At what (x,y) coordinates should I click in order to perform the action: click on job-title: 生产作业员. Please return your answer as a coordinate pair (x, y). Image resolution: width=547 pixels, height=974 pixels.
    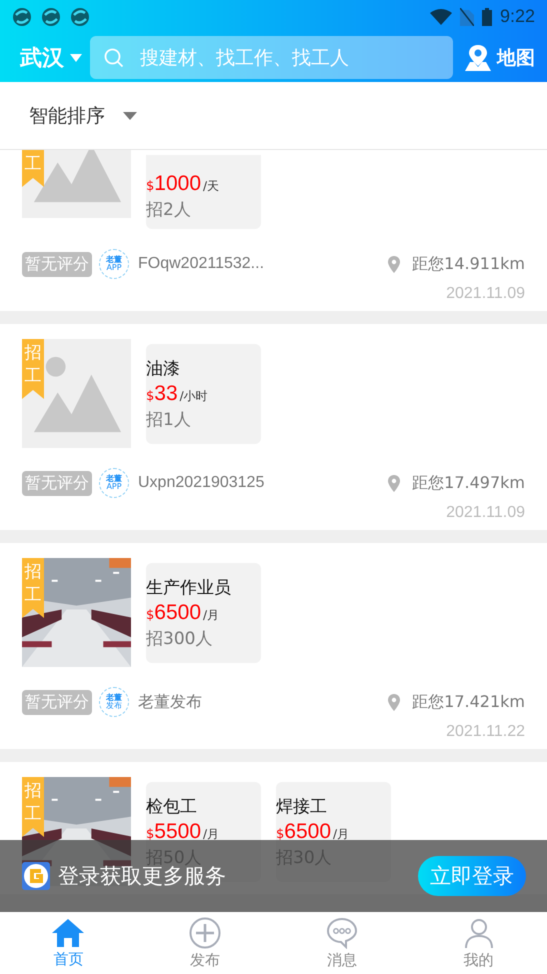
    Looking at the image, I should click on (189, 588).